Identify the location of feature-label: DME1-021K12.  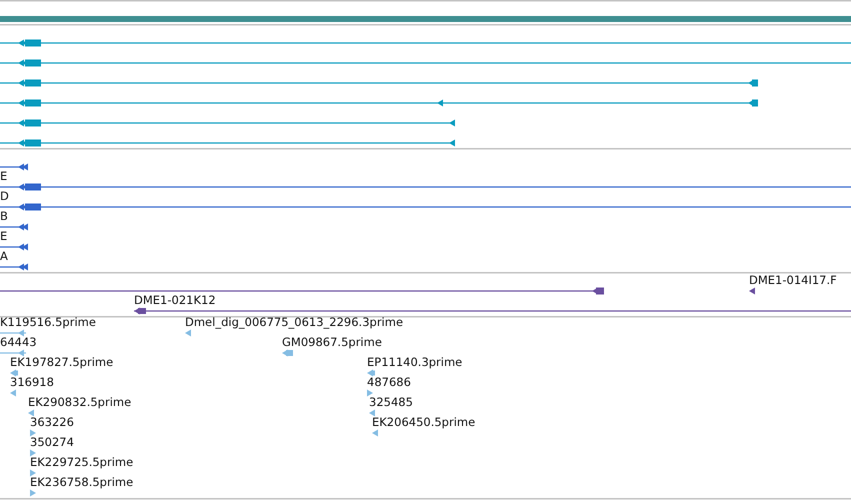
(175, 300).